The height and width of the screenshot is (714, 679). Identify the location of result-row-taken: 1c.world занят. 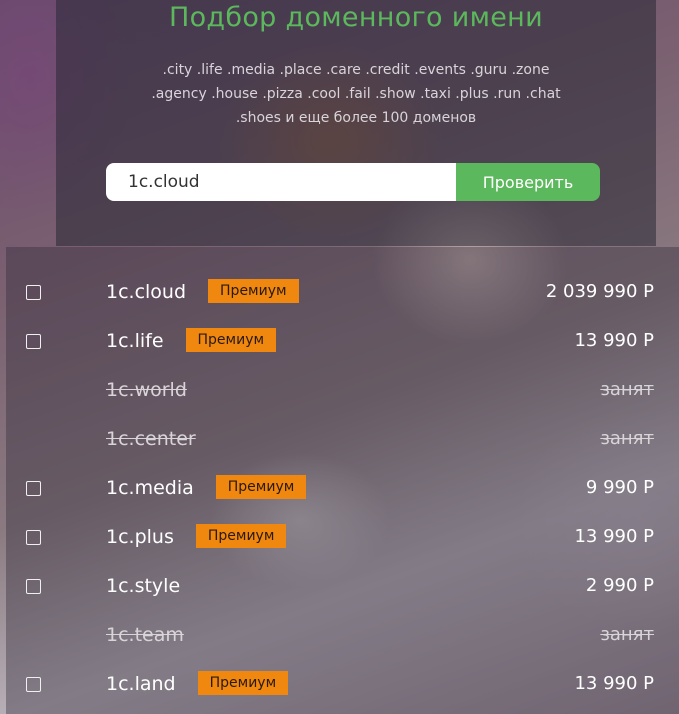
(342, 390).